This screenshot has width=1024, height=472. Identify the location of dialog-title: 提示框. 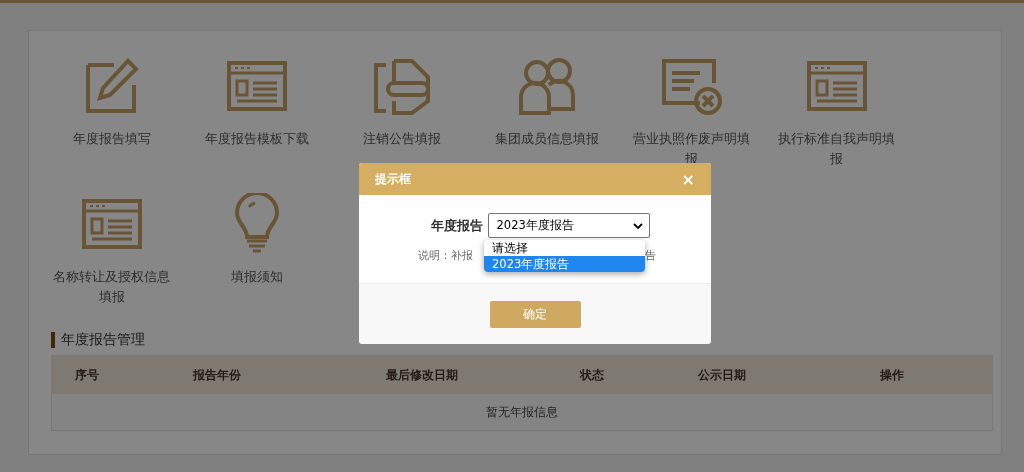
(393, 179).